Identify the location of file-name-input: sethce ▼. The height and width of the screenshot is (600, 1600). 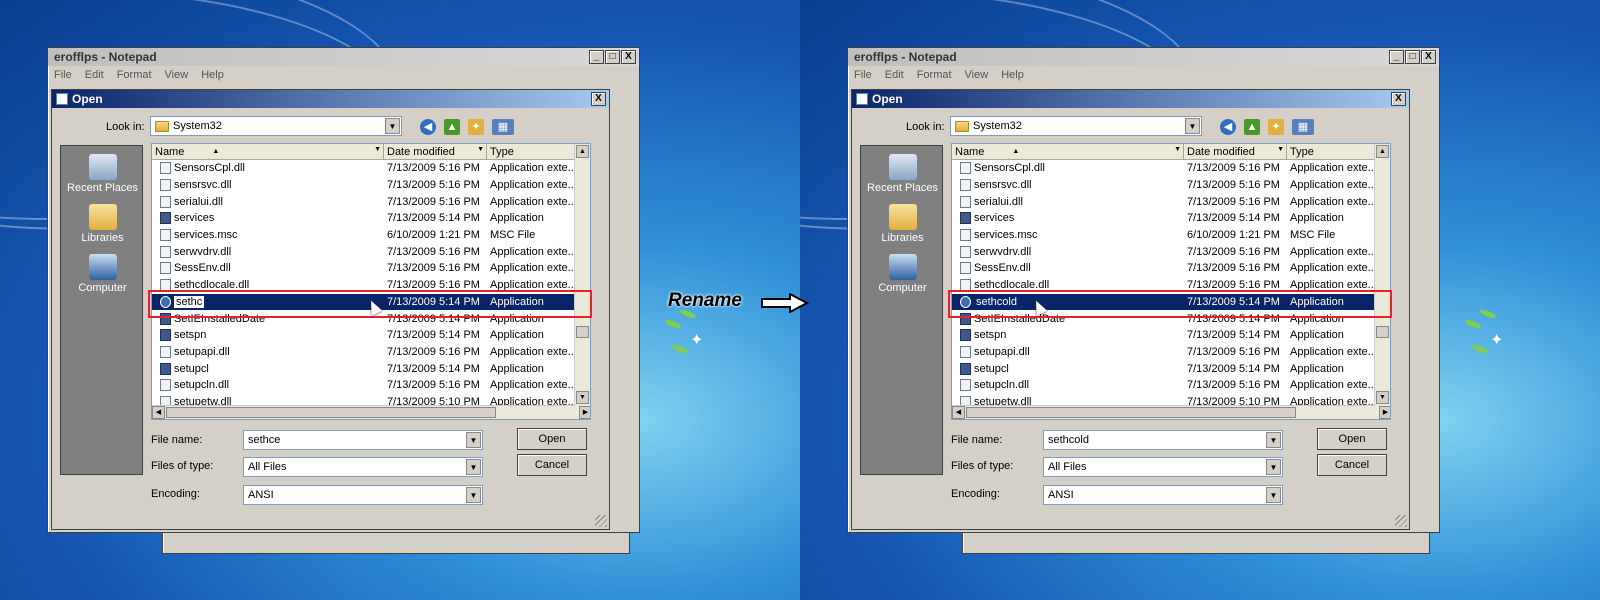
(363, 440).